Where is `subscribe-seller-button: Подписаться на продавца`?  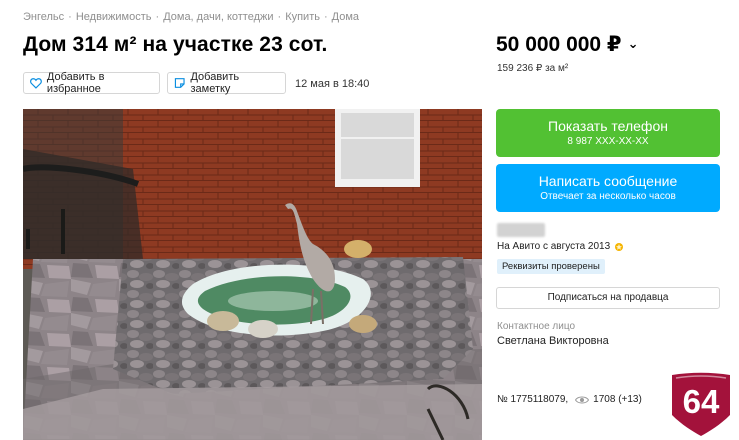 subscribe-seller-button: Подписаться на продавца is located at coordinates (608, 298).